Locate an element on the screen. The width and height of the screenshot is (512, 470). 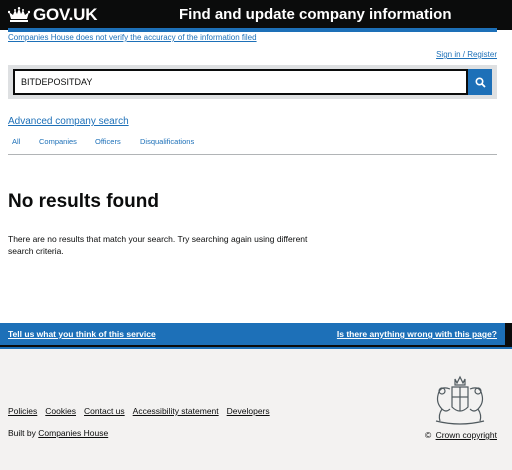
results-tabs: All Companies Officers Disqualifications is located at coordinates (252, 145).